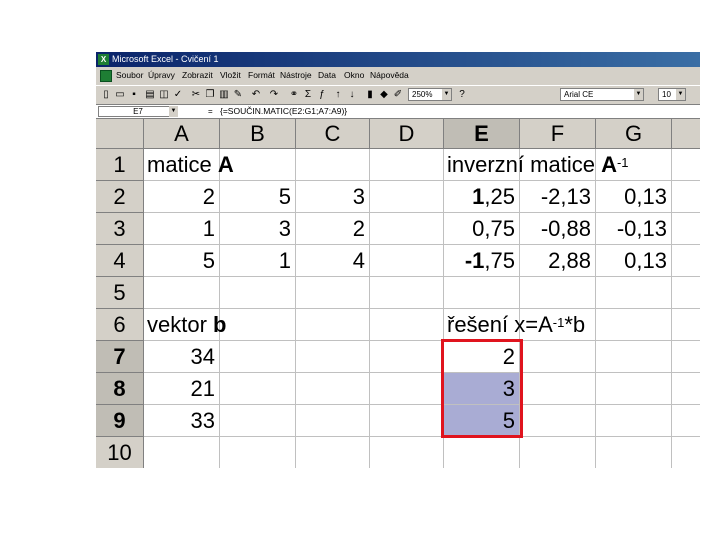  I want to click on cell-e4: -1,75, so click(482, 261).